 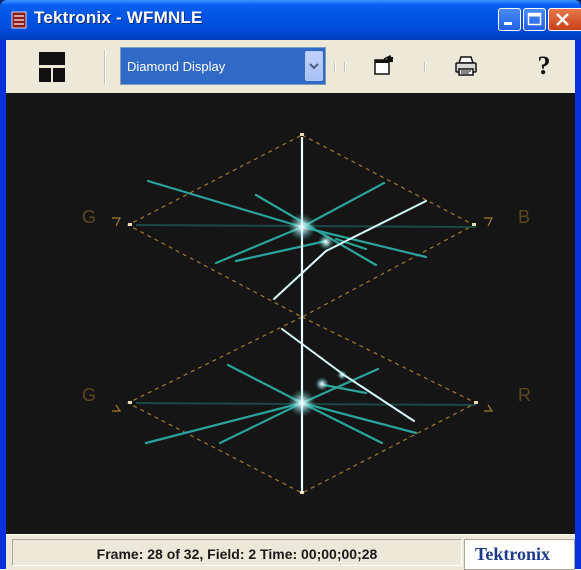 I want to click on tektronix-logo: Tektronix, so click(x=519, y=554).